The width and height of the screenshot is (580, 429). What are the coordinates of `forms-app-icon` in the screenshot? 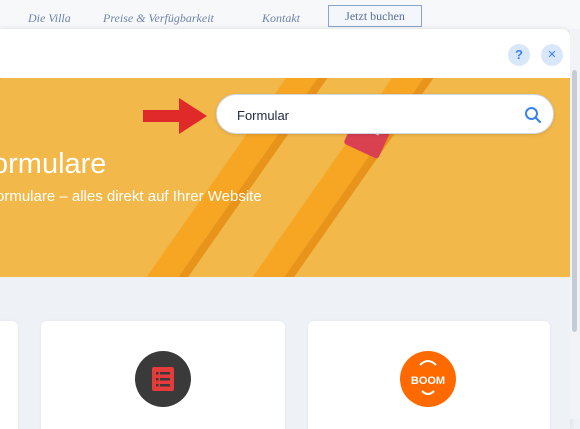 It's located at (163, 379).